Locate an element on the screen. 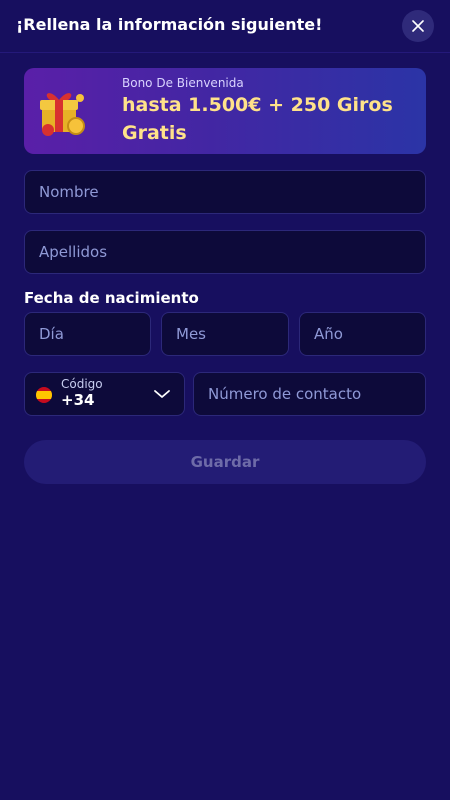  bonus-subtitle: Bono De Bienvenida is located at coordinates (183, 83).